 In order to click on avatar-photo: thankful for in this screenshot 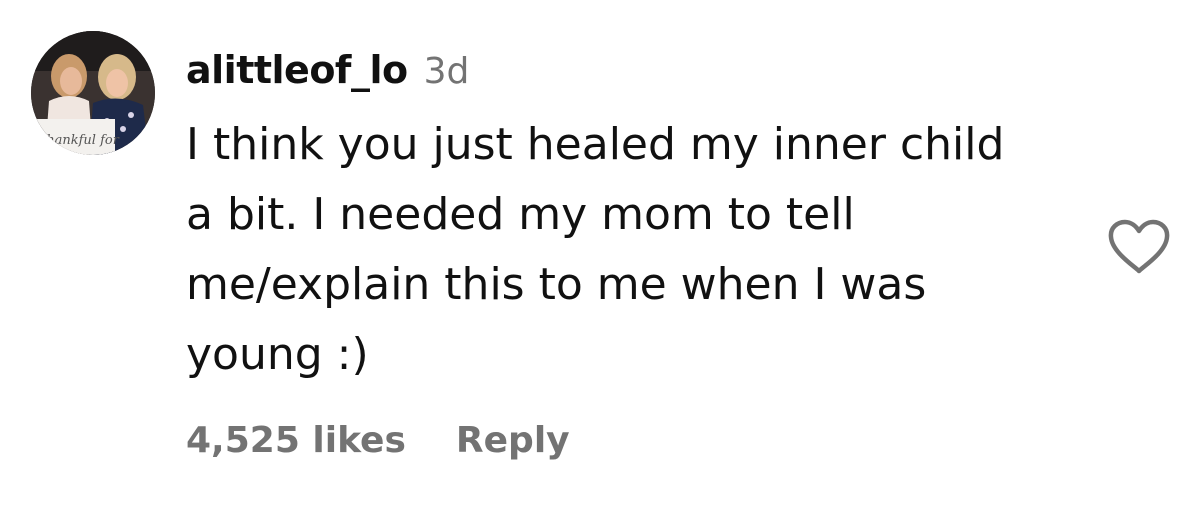, I will do `click(93, 93)`.